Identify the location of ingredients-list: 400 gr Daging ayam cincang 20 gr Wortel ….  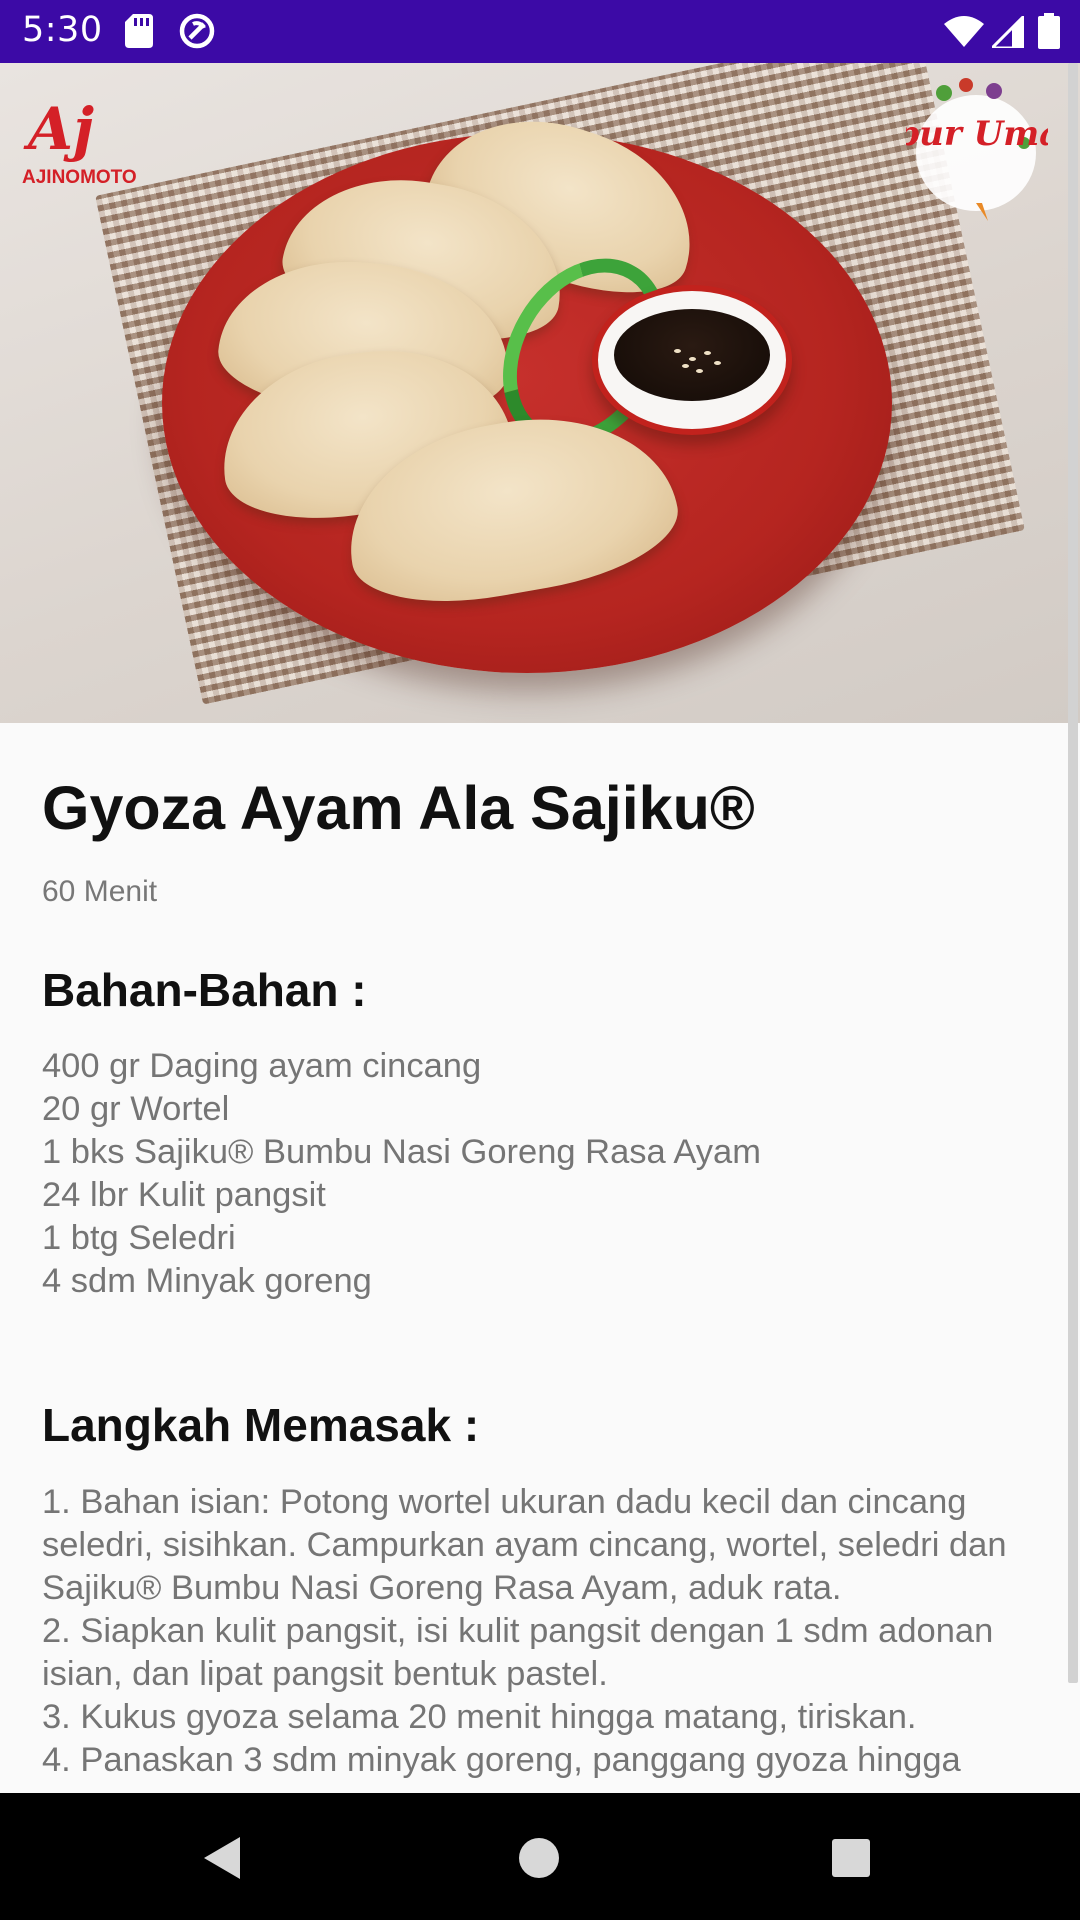
(401, 1173).